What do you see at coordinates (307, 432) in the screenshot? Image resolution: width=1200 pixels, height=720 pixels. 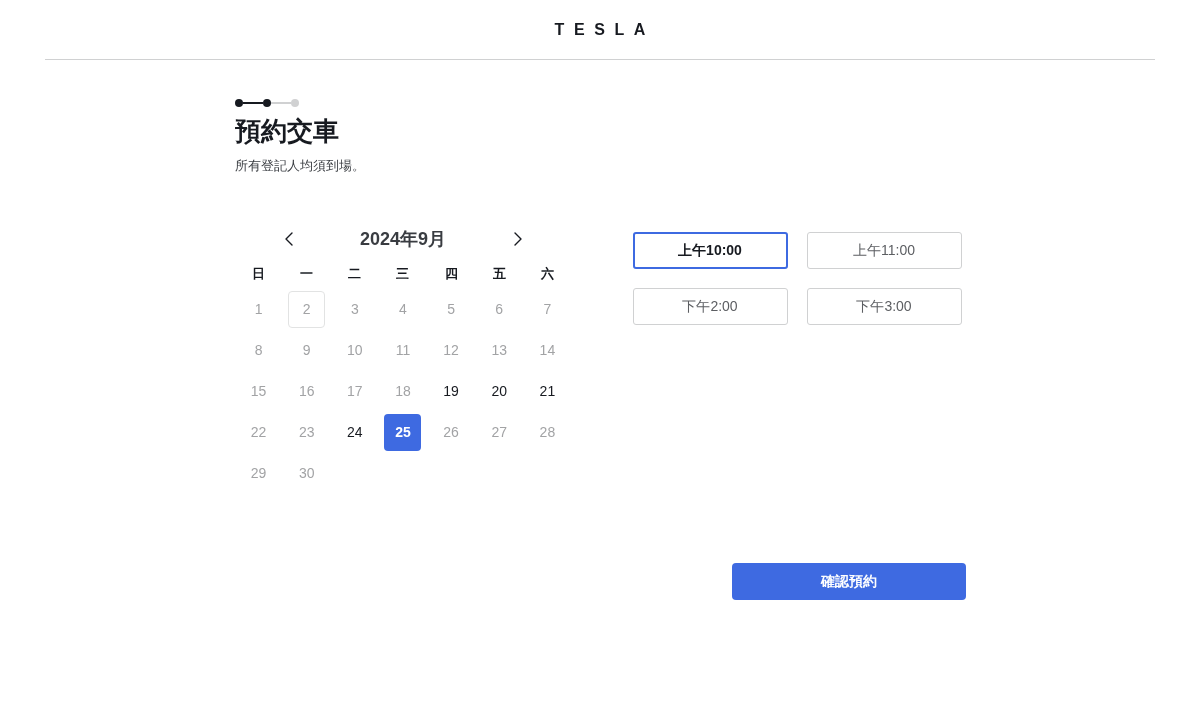 I see `calendar-day: 23` at bounding box center [307, 432].